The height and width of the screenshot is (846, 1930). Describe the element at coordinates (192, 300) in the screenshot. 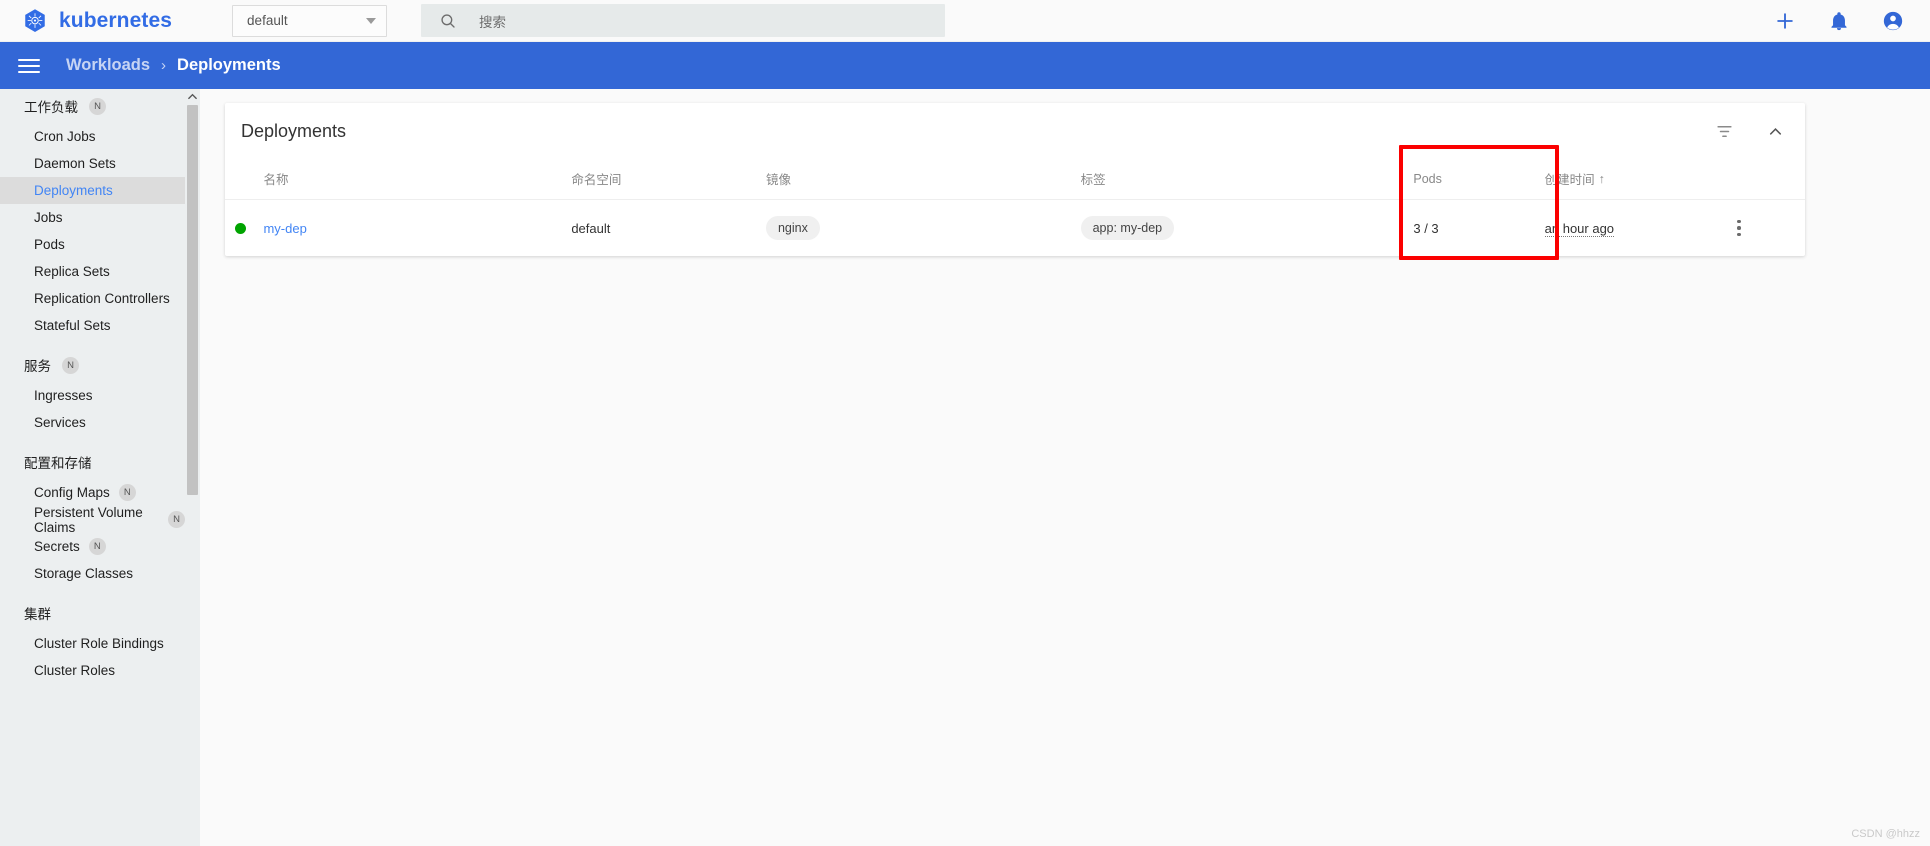

I see `sidebar-scrollbar-thumb` at that location.